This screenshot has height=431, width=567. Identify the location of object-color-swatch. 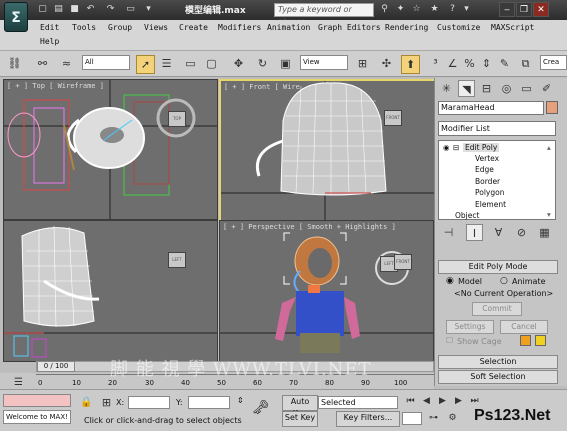
(552, 107).